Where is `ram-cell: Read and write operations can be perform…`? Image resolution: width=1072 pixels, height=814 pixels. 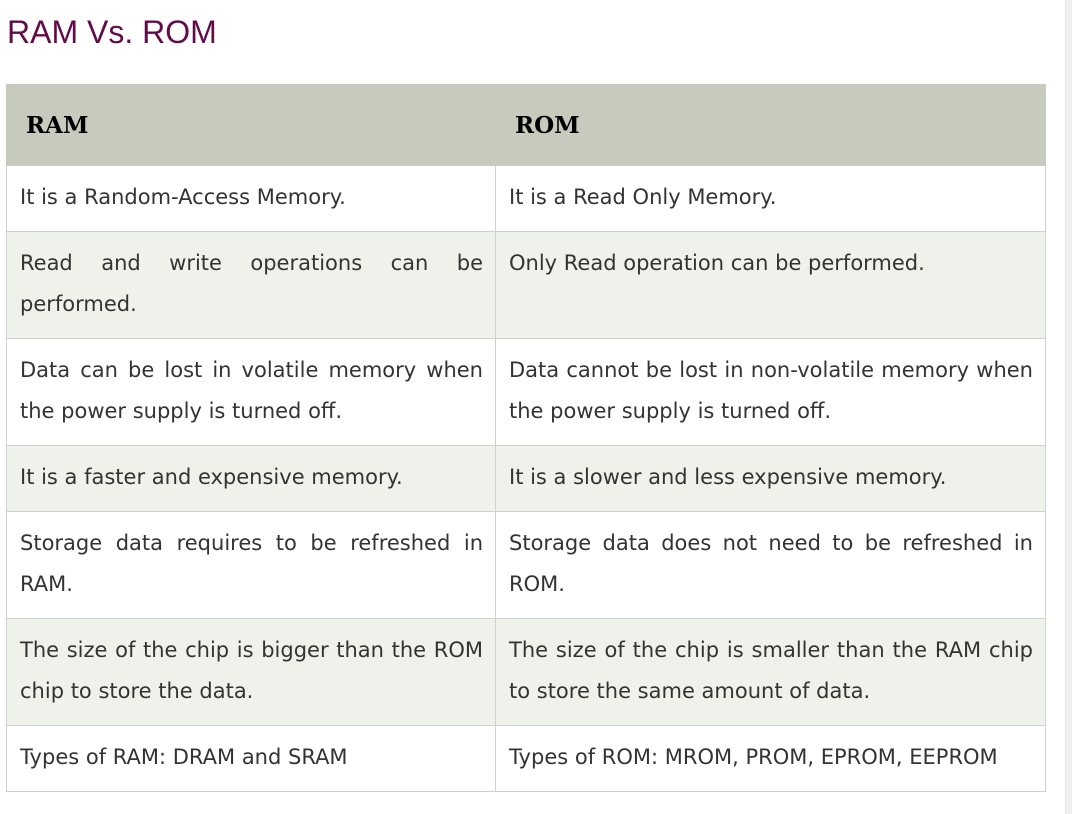 ram-cell: Read and write operations can be perform… is located at coordinates (251, 285).